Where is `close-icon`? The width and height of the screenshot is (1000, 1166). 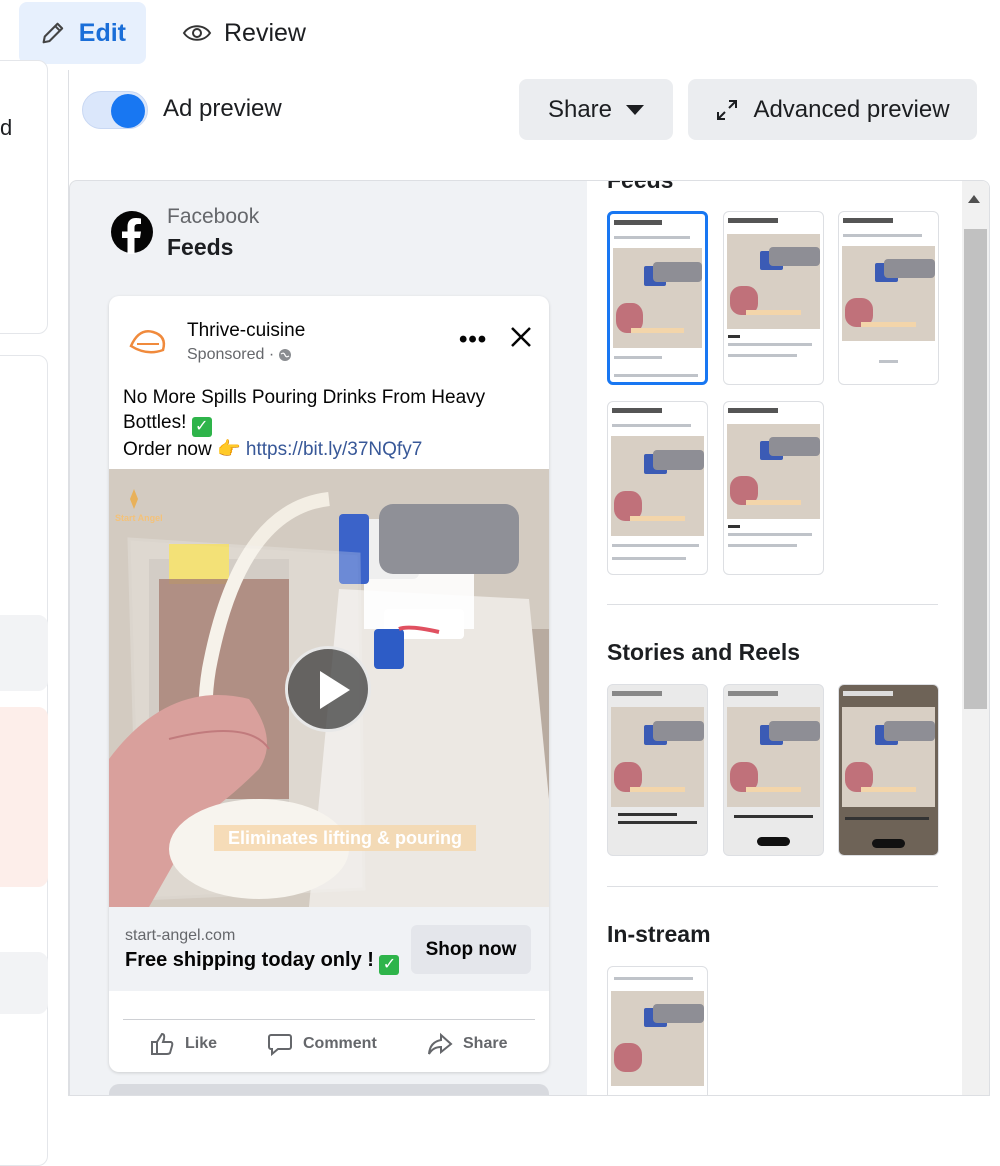
close-icon is located at coordinates (521, 337).